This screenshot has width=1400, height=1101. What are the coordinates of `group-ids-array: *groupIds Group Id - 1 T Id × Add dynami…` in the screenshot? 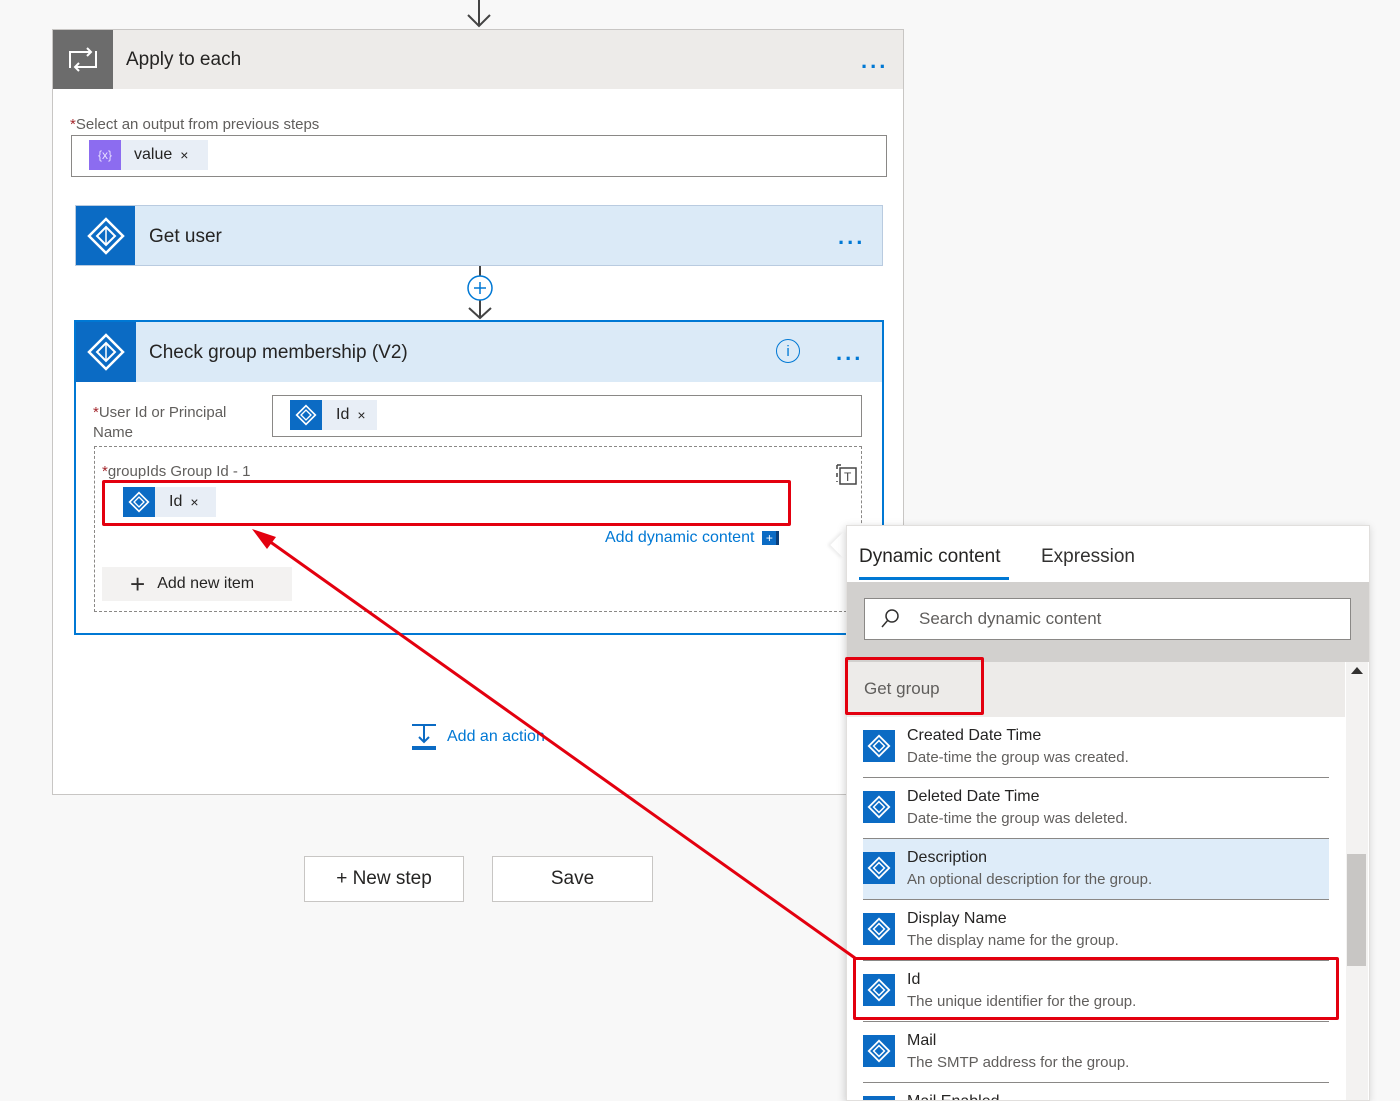 It's located at (478, 529).